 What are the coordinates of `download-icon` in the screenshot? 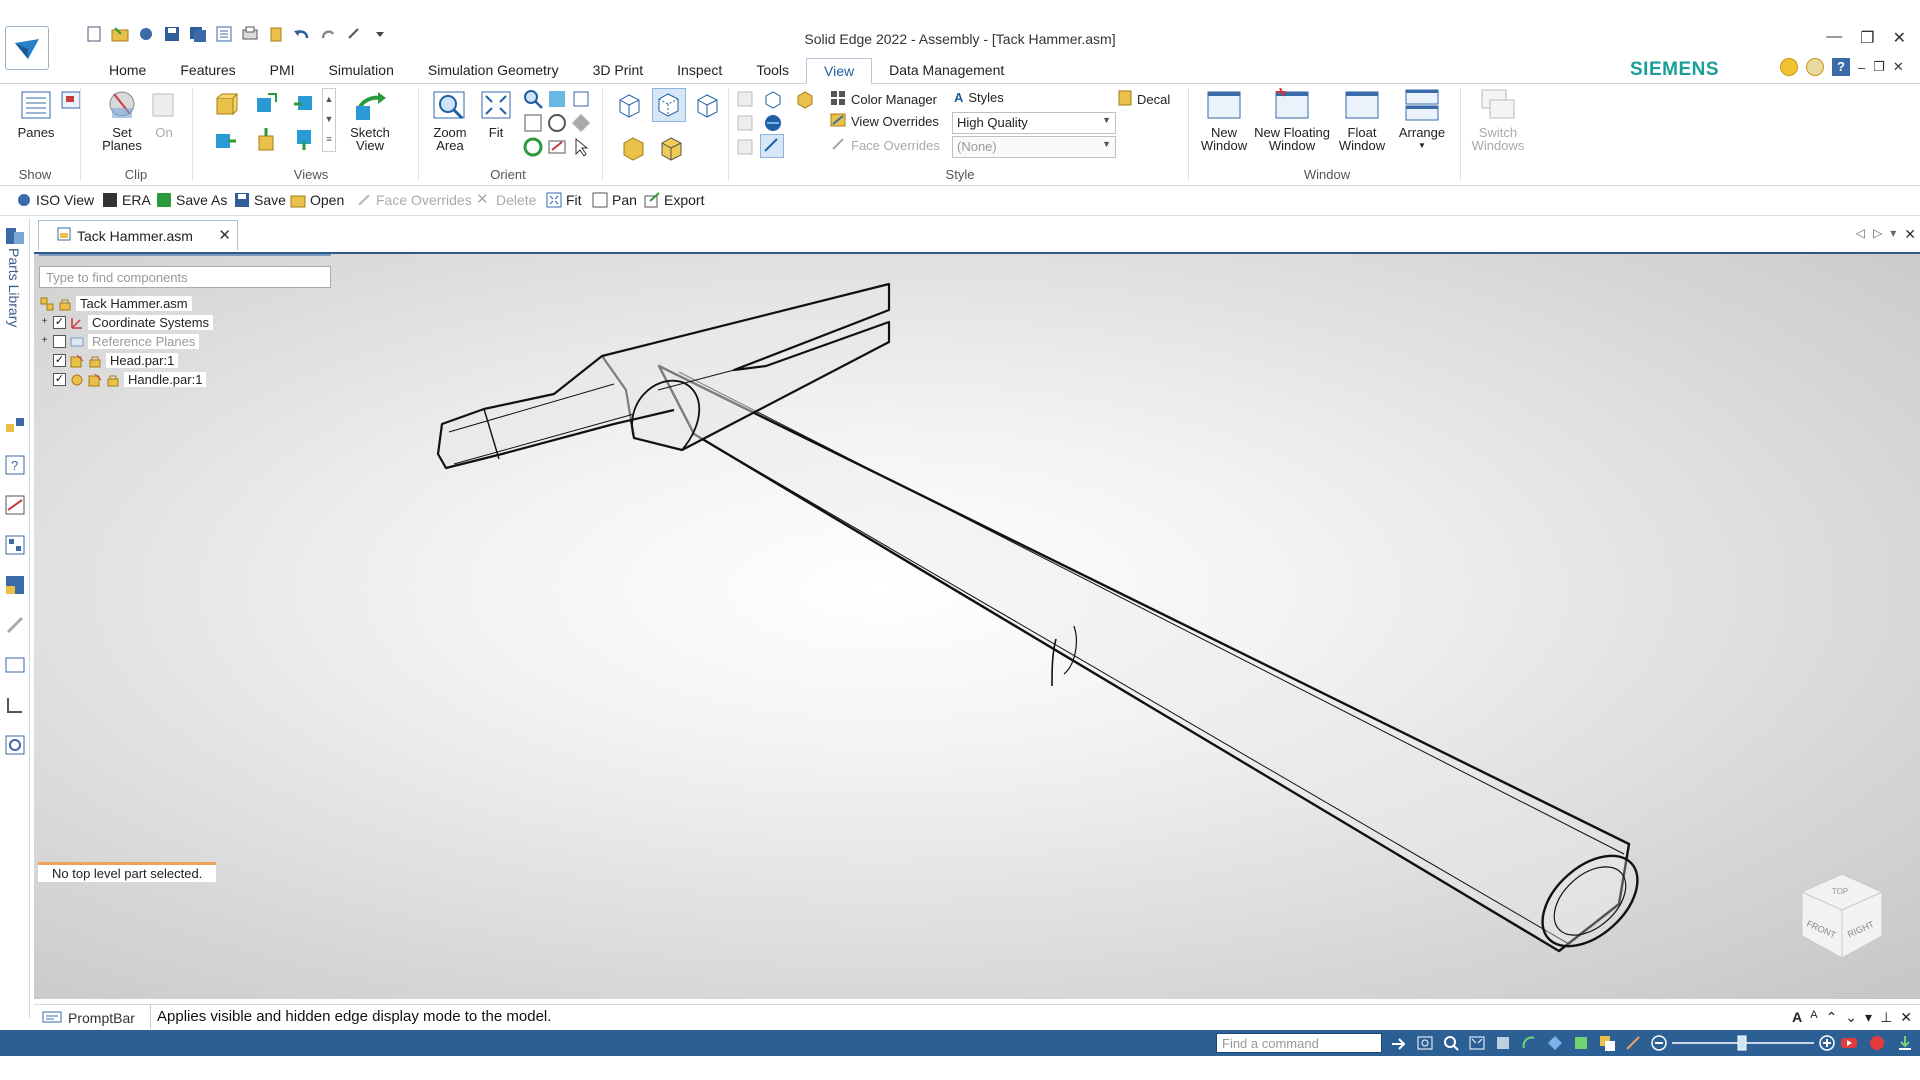 It's located at (1905, 1043).